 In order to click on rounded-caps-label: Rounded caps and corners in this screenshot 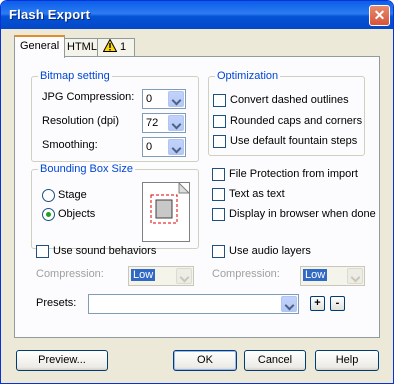, I will do `click(296, 121)`.